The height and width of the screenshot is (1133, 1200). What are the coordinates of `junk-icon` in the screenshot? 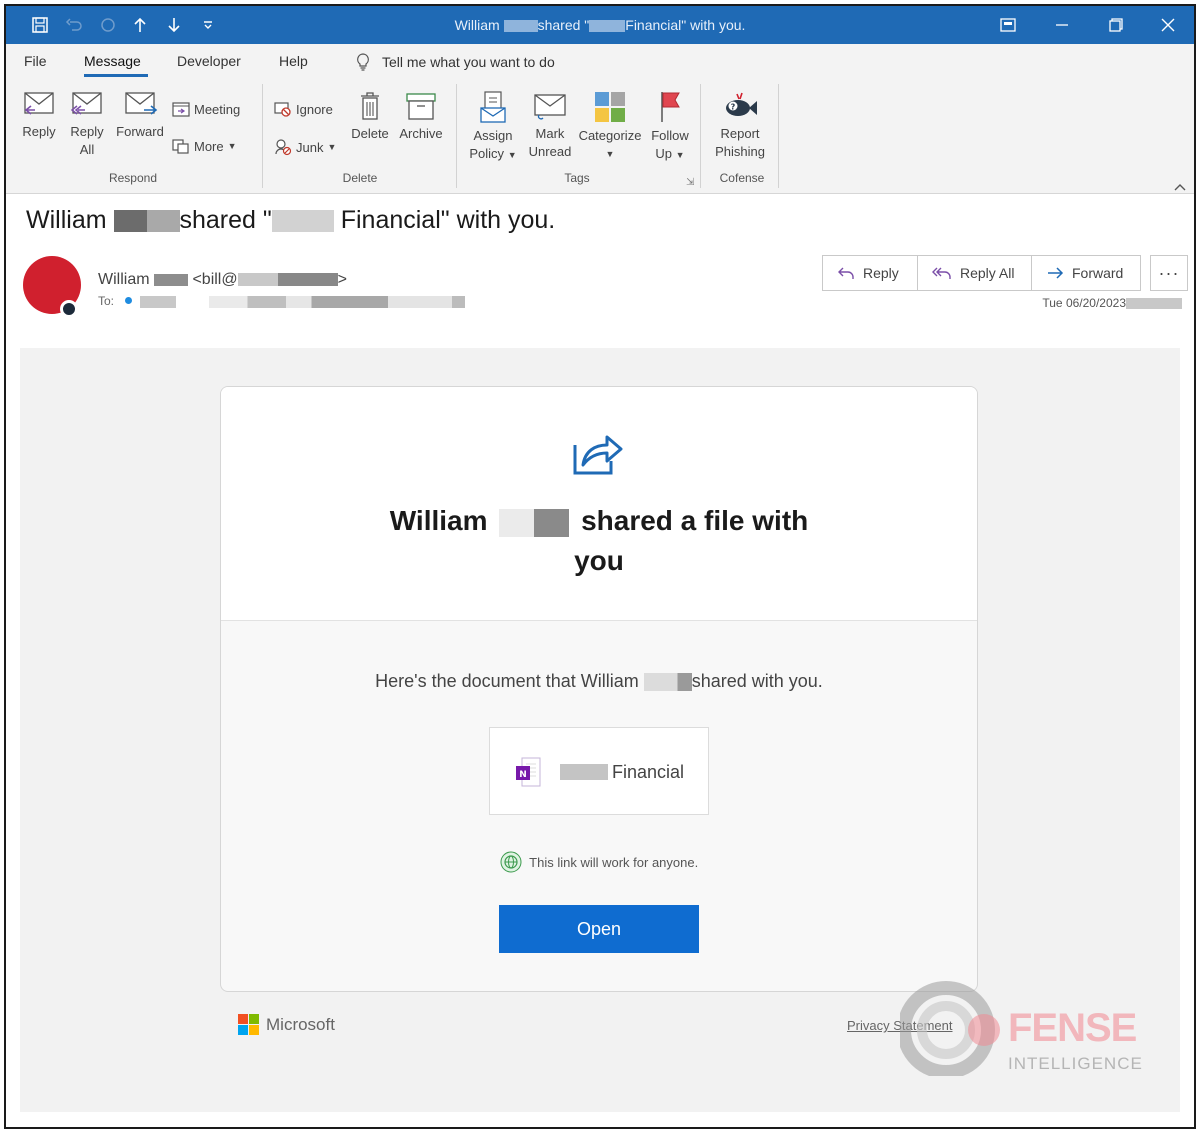 It's located at (283, 147).